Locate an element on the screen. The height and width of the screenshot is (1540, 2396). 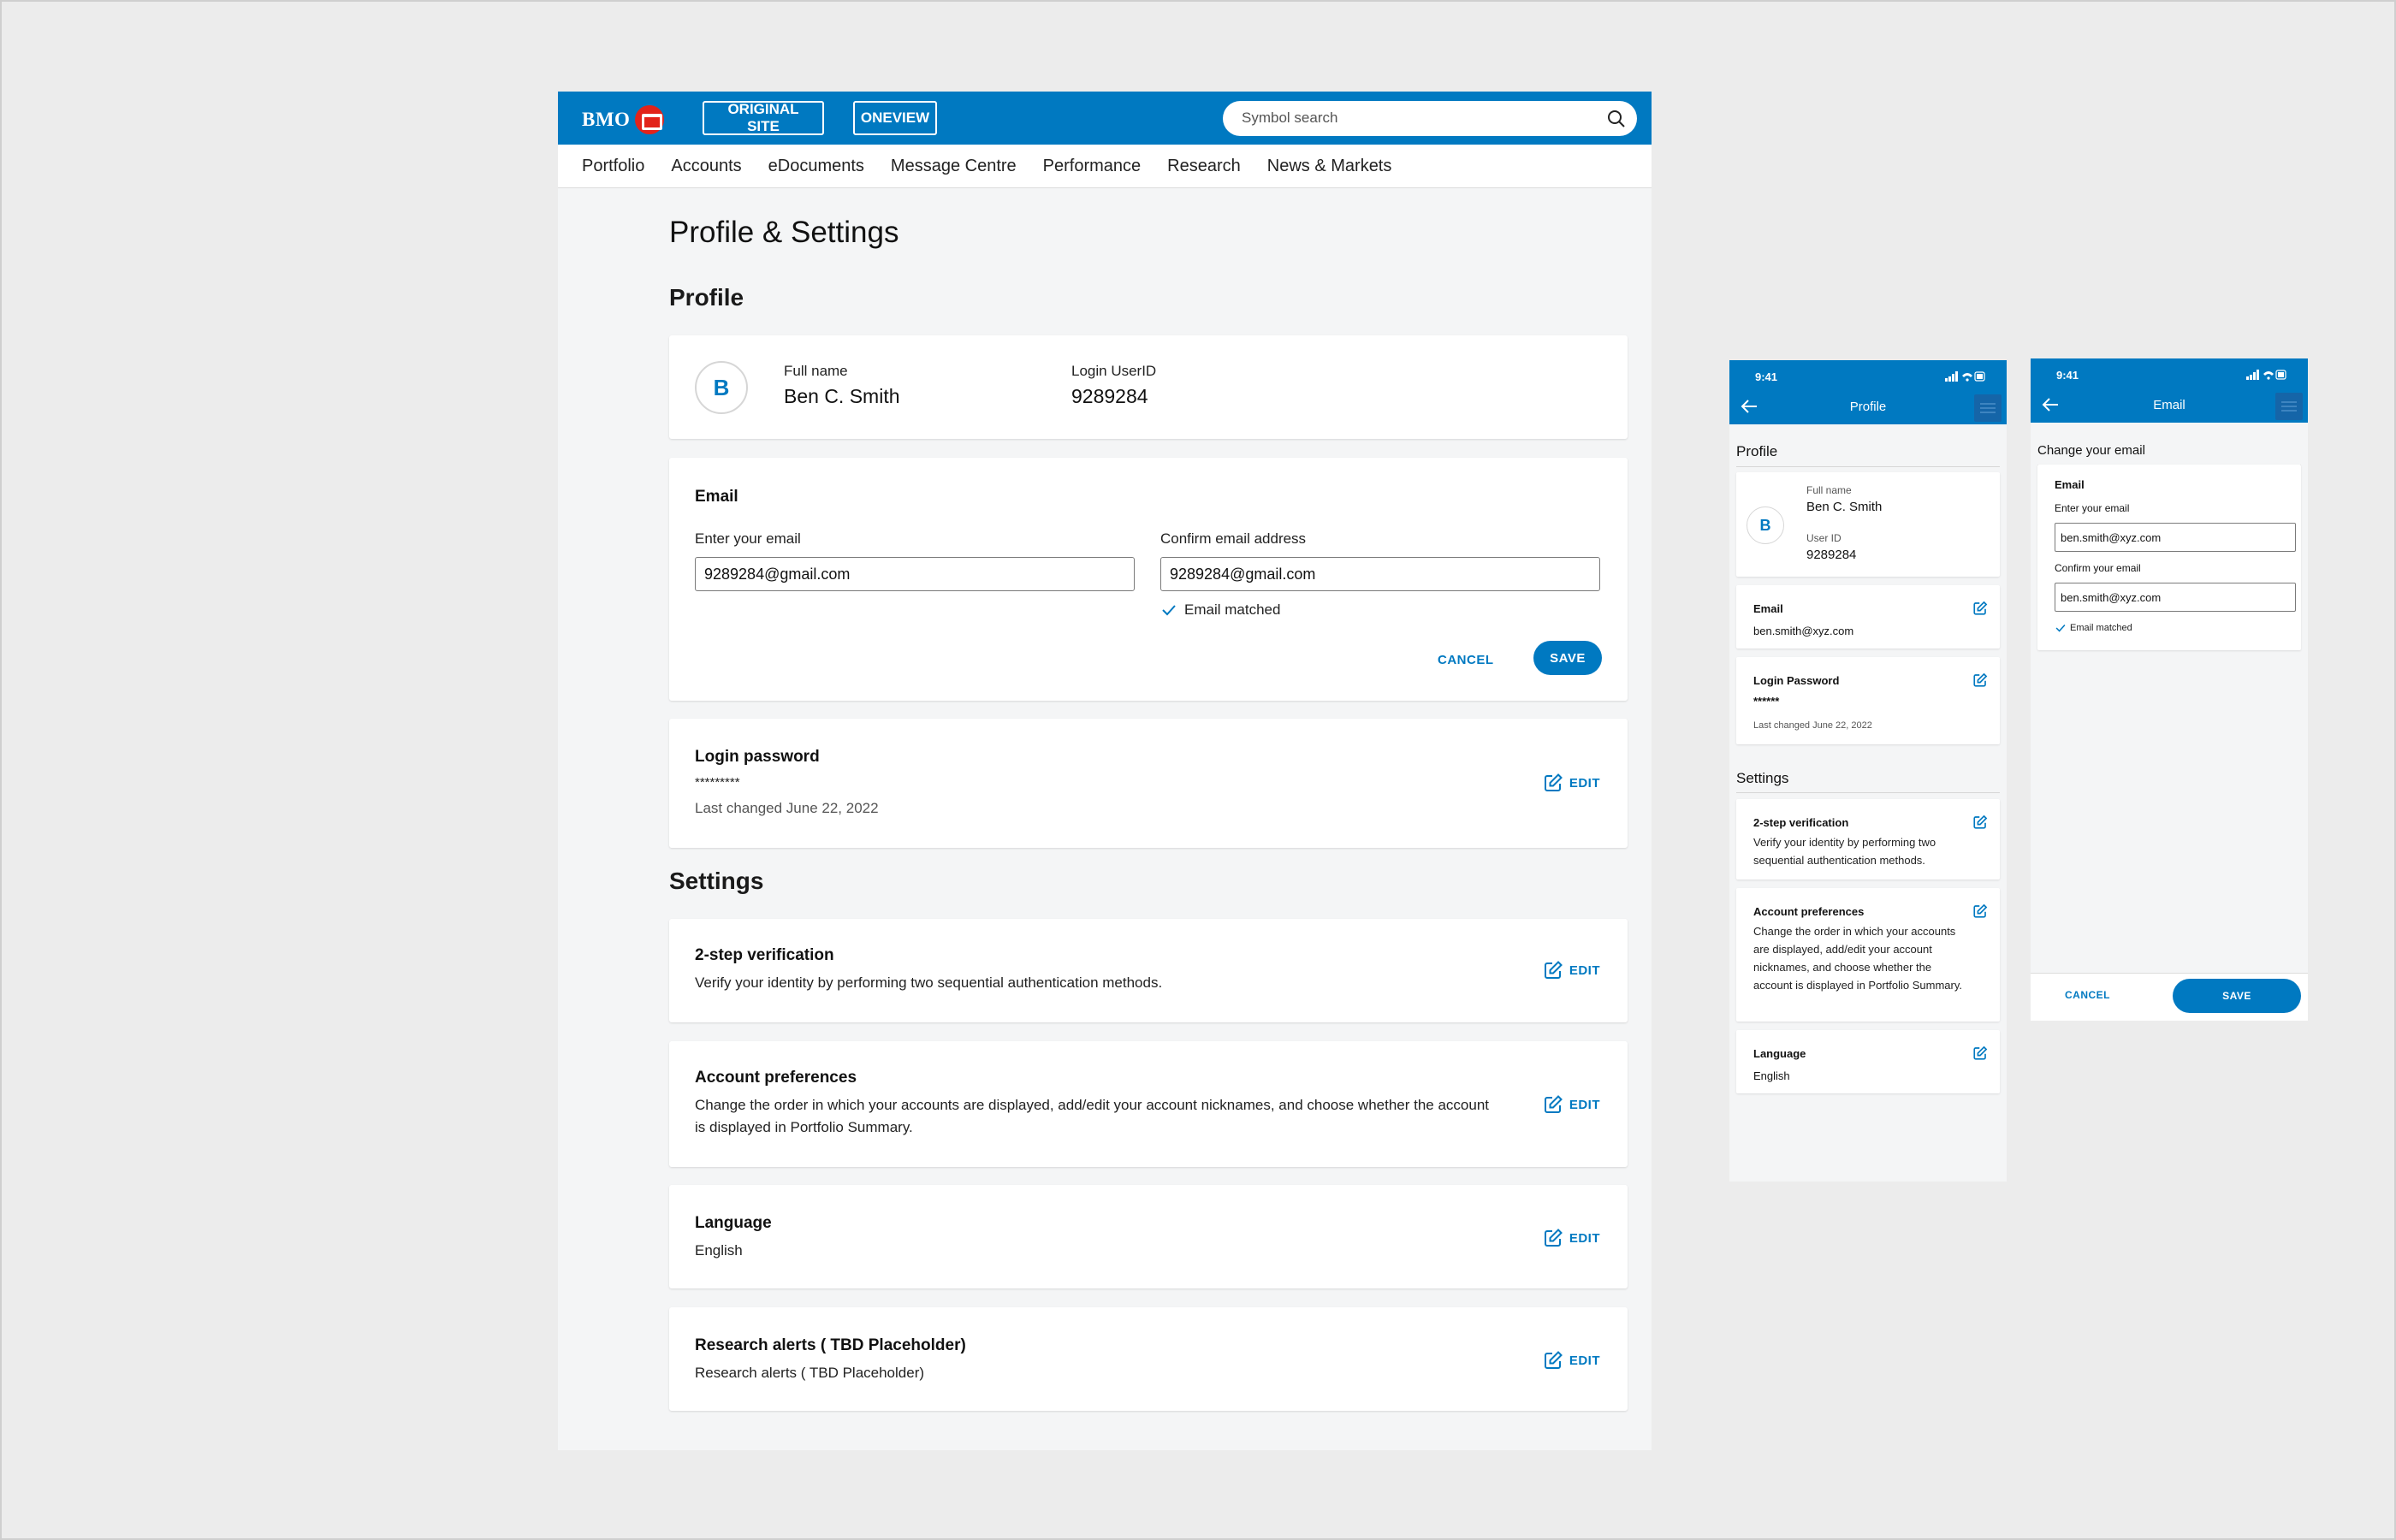
password-edit-label: EDIT is located at coordinates (1584, 783).